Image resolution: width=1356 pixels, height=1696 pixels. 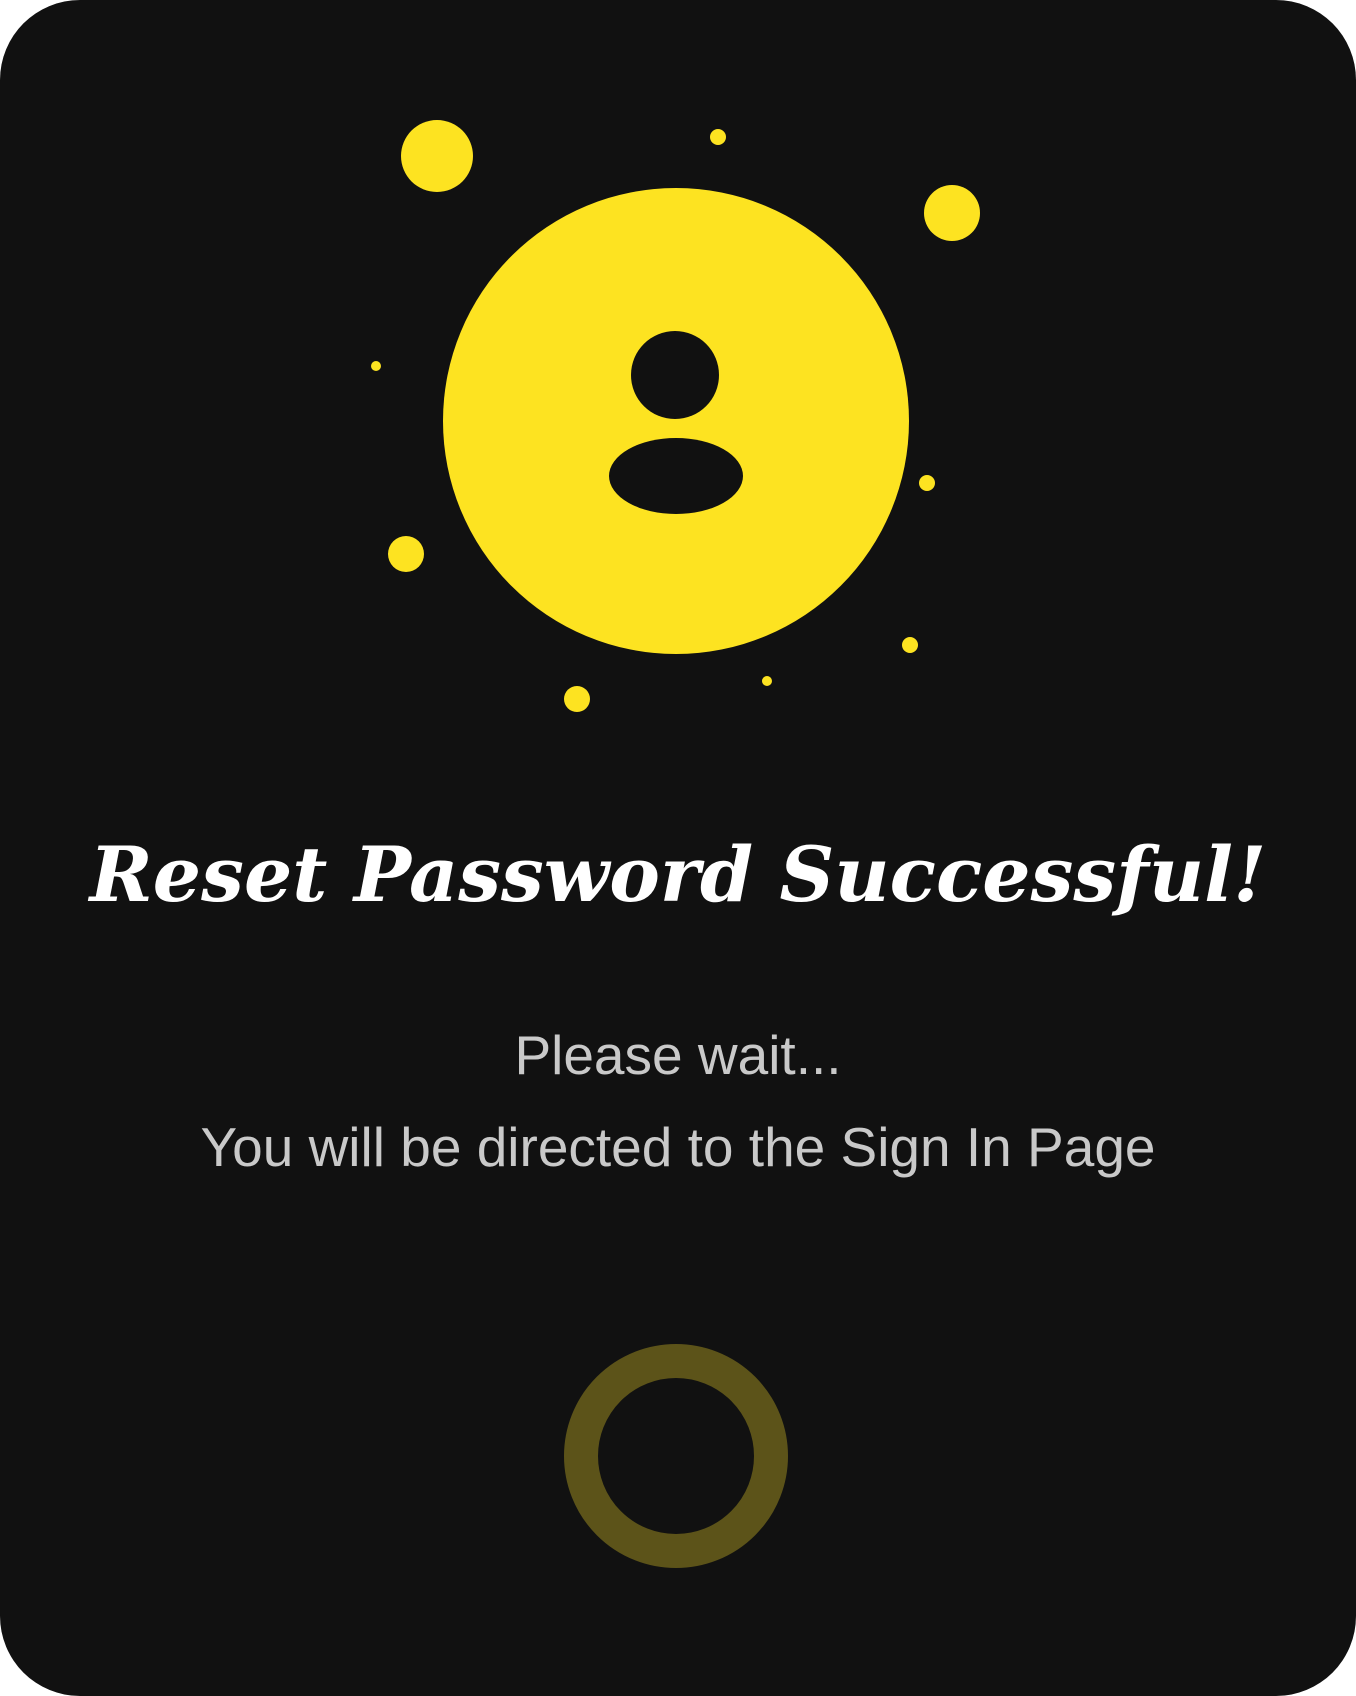 What do you see at coordinates (678, 1147) in the screenshot?
I see `redirect-message: You will be directed to the Sign In Page` at bounding box center [678, 1147].